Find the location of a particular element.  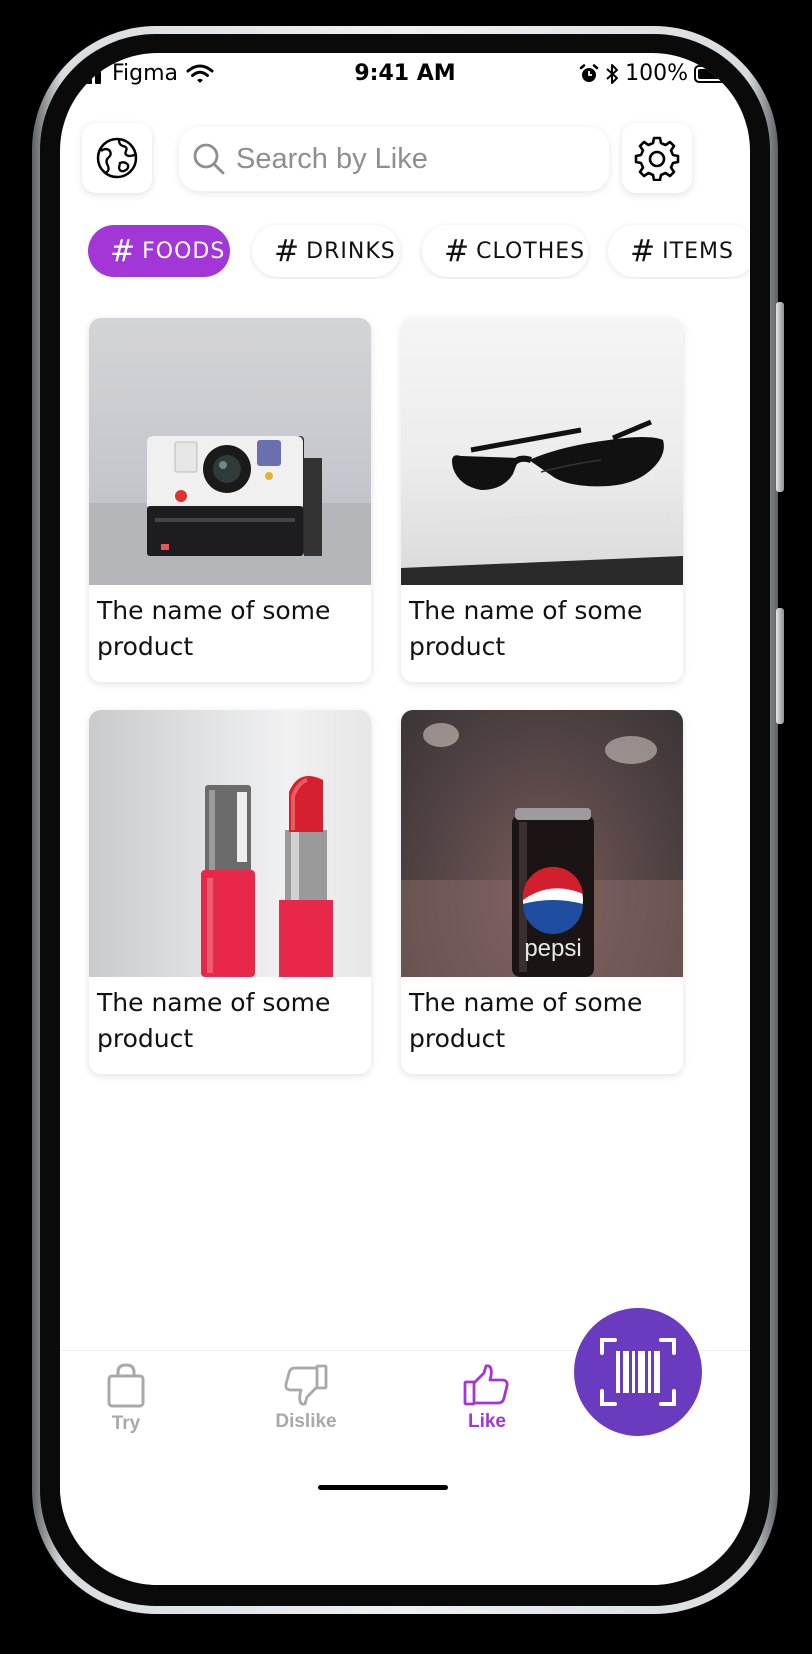

tab-label: Try is located at coordinates (126, 1423).